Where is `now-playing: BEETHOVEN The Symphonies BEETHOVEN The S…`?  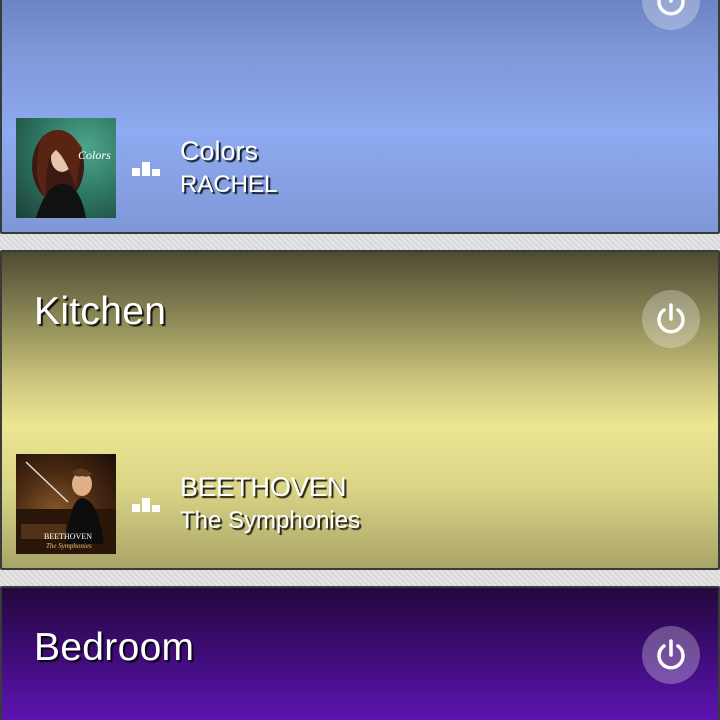
now-playing: BEETHOVEN The Symphonies BEETHOVEN The S… is located at coordinates (188, 504).